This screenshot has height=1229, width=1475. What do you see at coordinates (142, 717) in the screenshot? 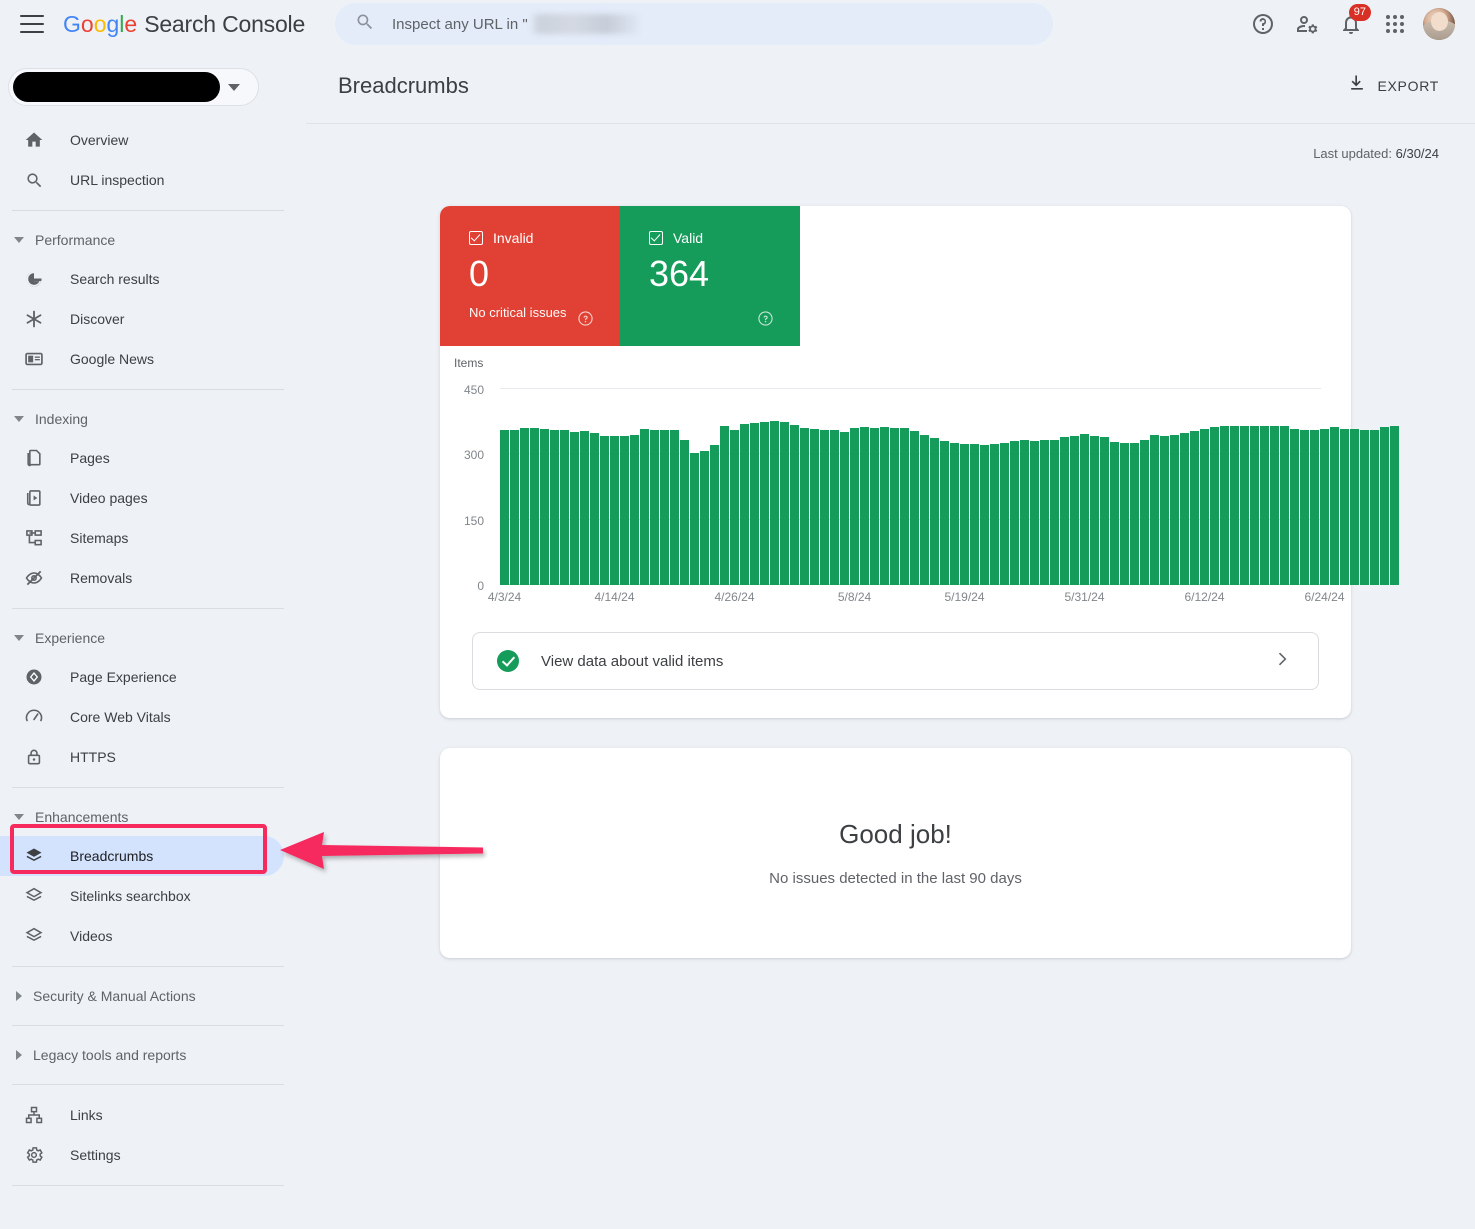
I see `sidebar-item-core-web-vitals: Core Web Vitals` at bounding box center [142, 717].